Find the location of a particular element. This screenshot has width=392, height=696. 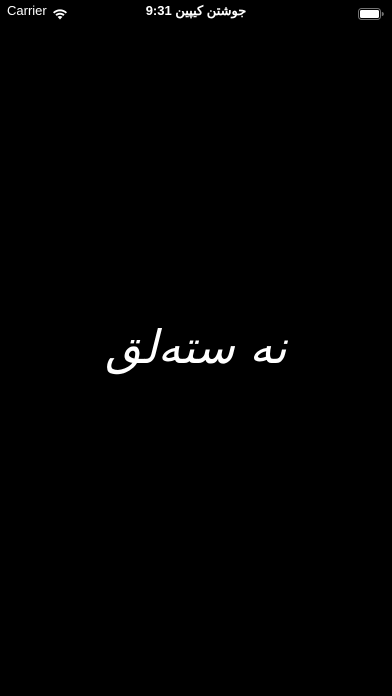

status-bar: Carrier 9:31 جوشتن كيپين is located at coordinates (196, 11).